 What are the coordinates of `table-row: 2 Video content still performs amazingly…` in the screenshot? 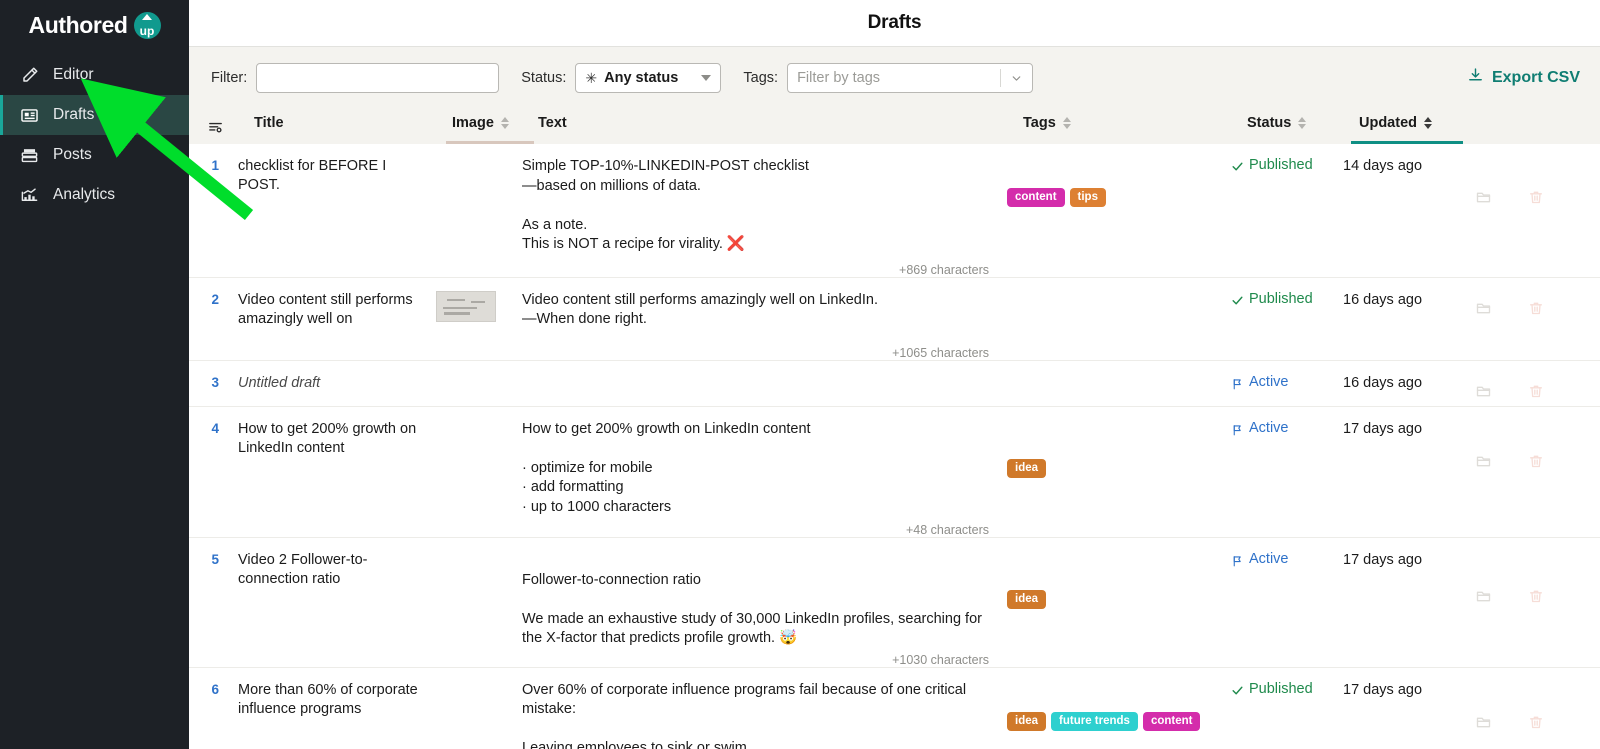 It's located at (894, 319).